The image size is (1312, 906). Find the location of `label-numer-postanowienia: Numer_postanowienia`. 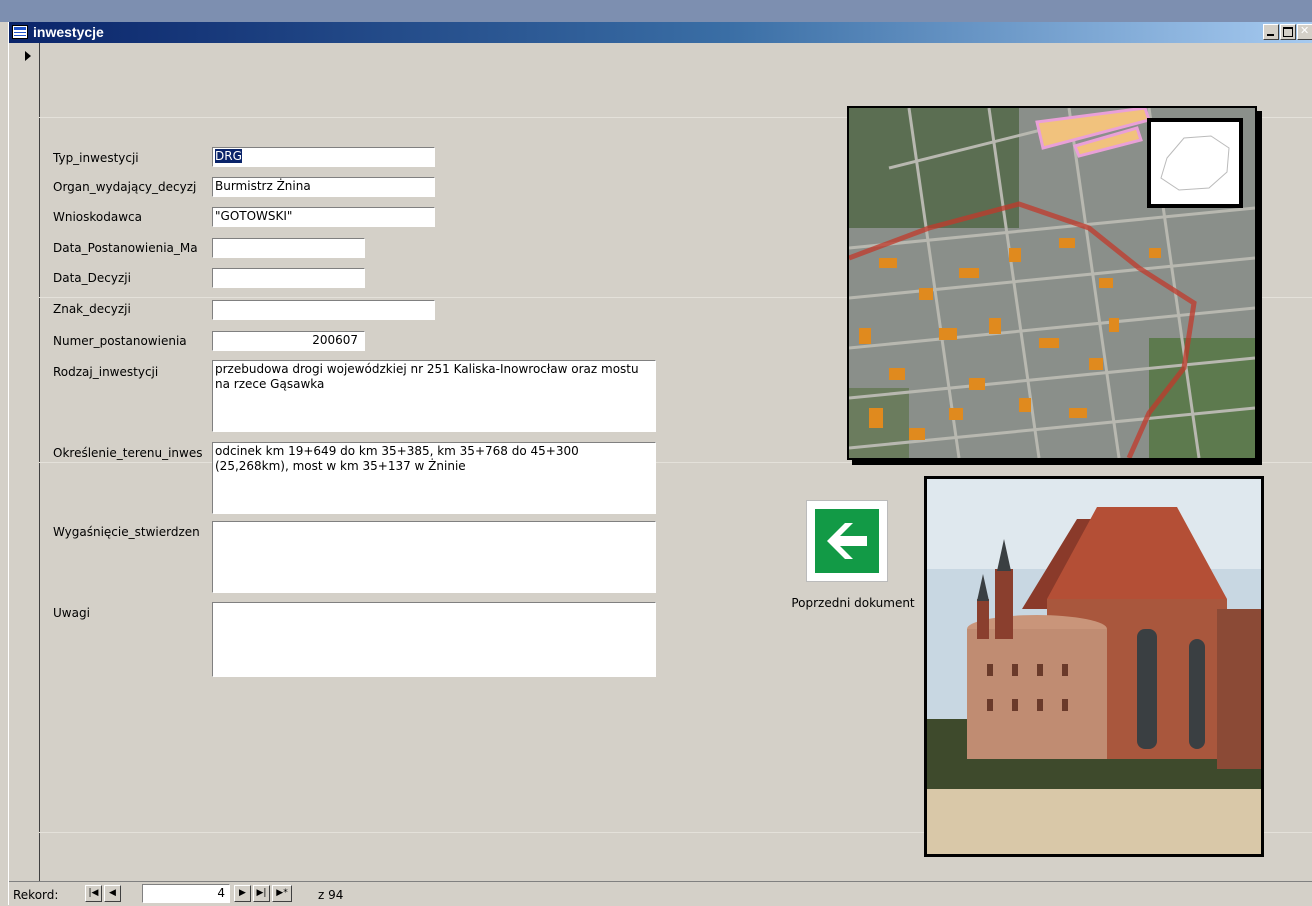

label-numer-postanowienia: Numer_postanowienia is located at coordinates (120, 341).